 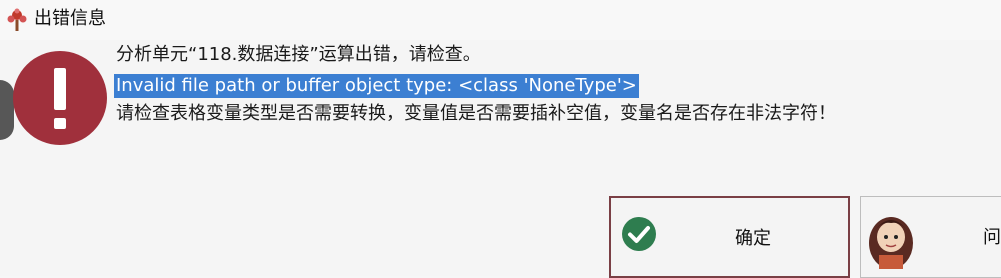 I want to click on ok-button: 确定, so click(x=729, y=237).